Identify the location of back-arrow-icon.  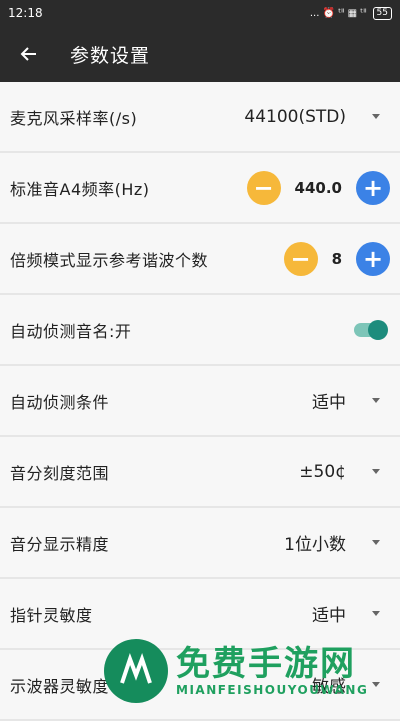
(28, 54).